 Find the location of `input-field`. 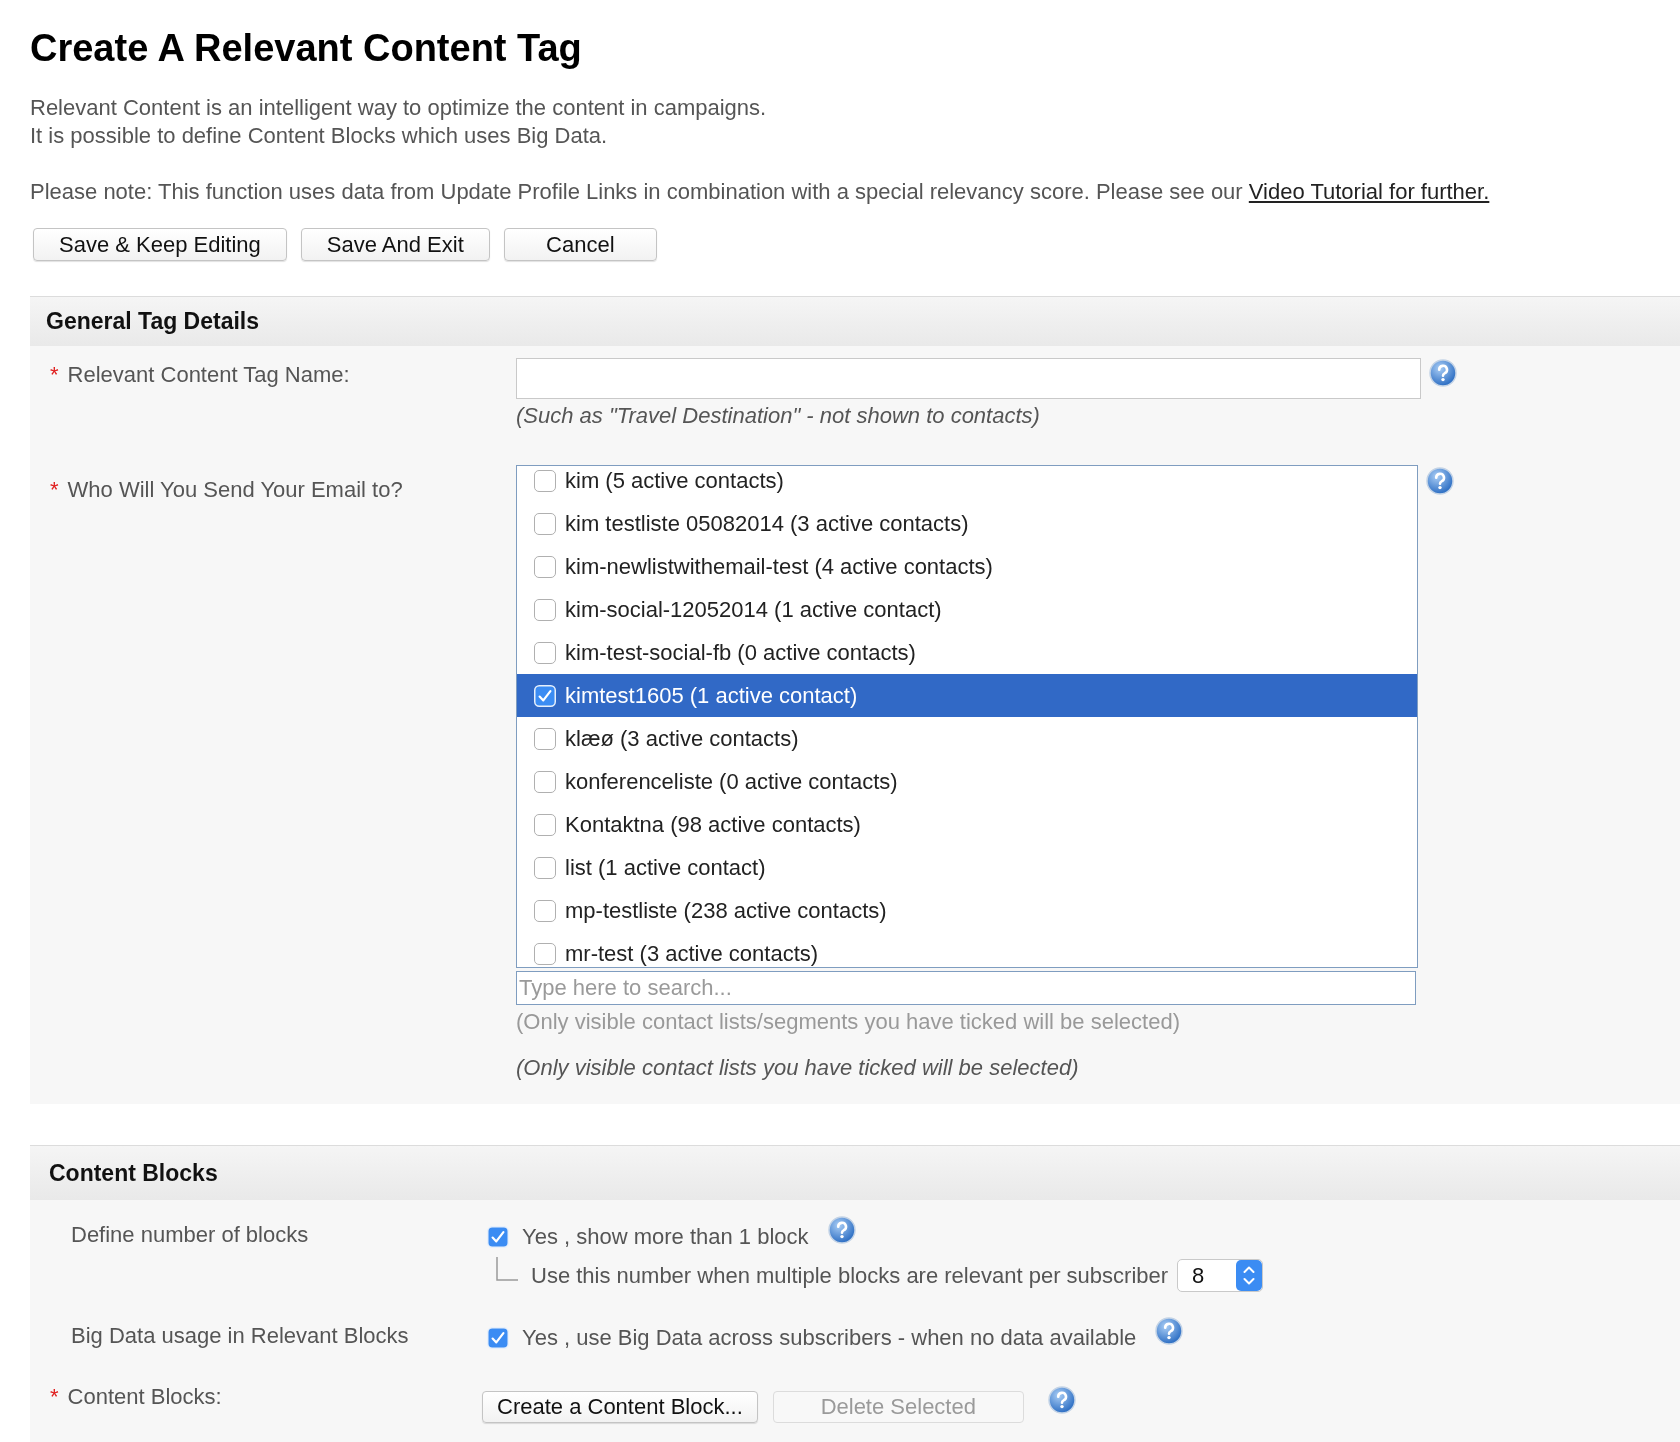

input-field is located at coordinates (968, 378).